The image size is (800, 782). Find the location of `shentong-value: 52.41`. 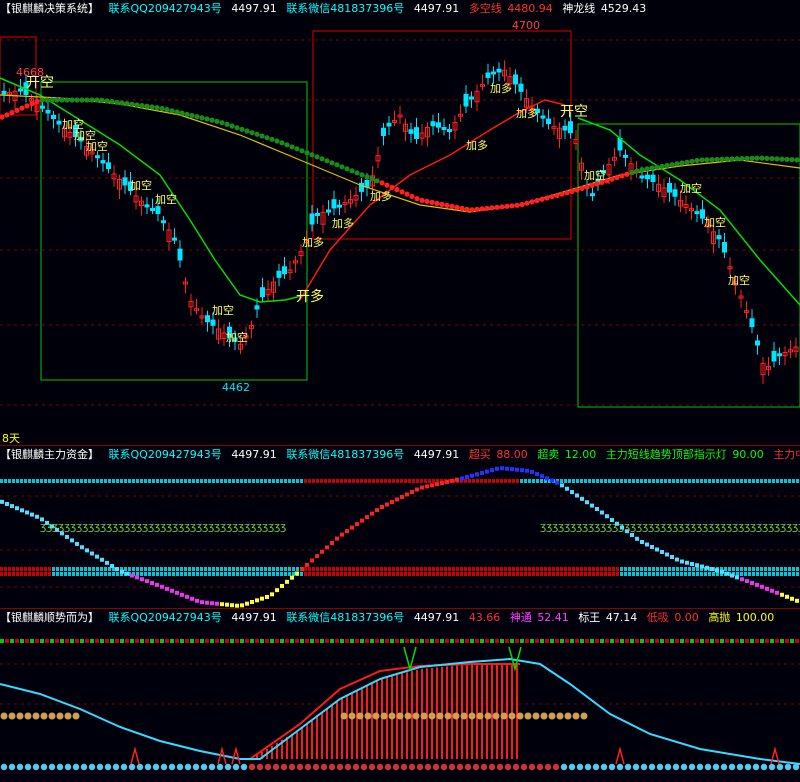

shentong-value: 52.41 is located at coordinates (553, 617).